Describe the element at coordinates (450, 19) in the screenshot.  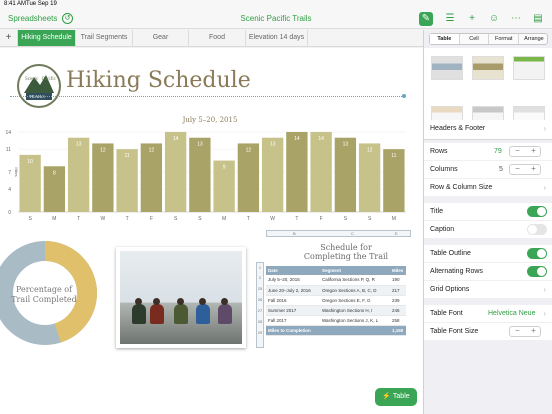
I see `list-icon: ☰` at that location.